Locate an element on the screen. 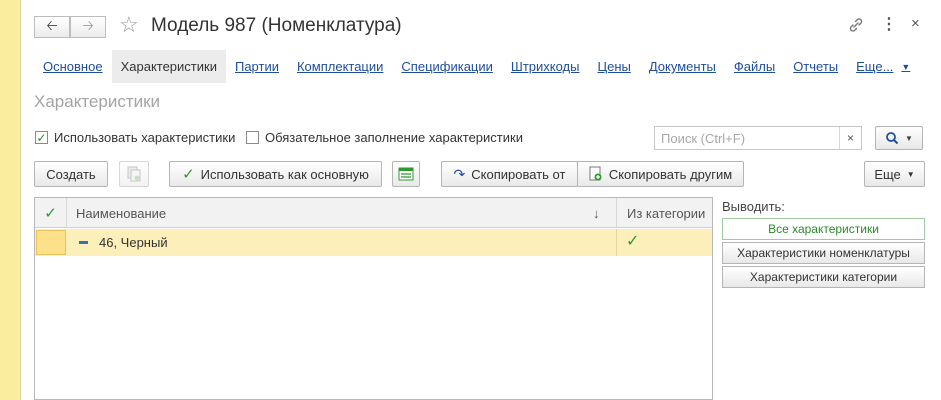 This screenshot has height=400, width=941. search-icon is located at coordinates (892, 138).